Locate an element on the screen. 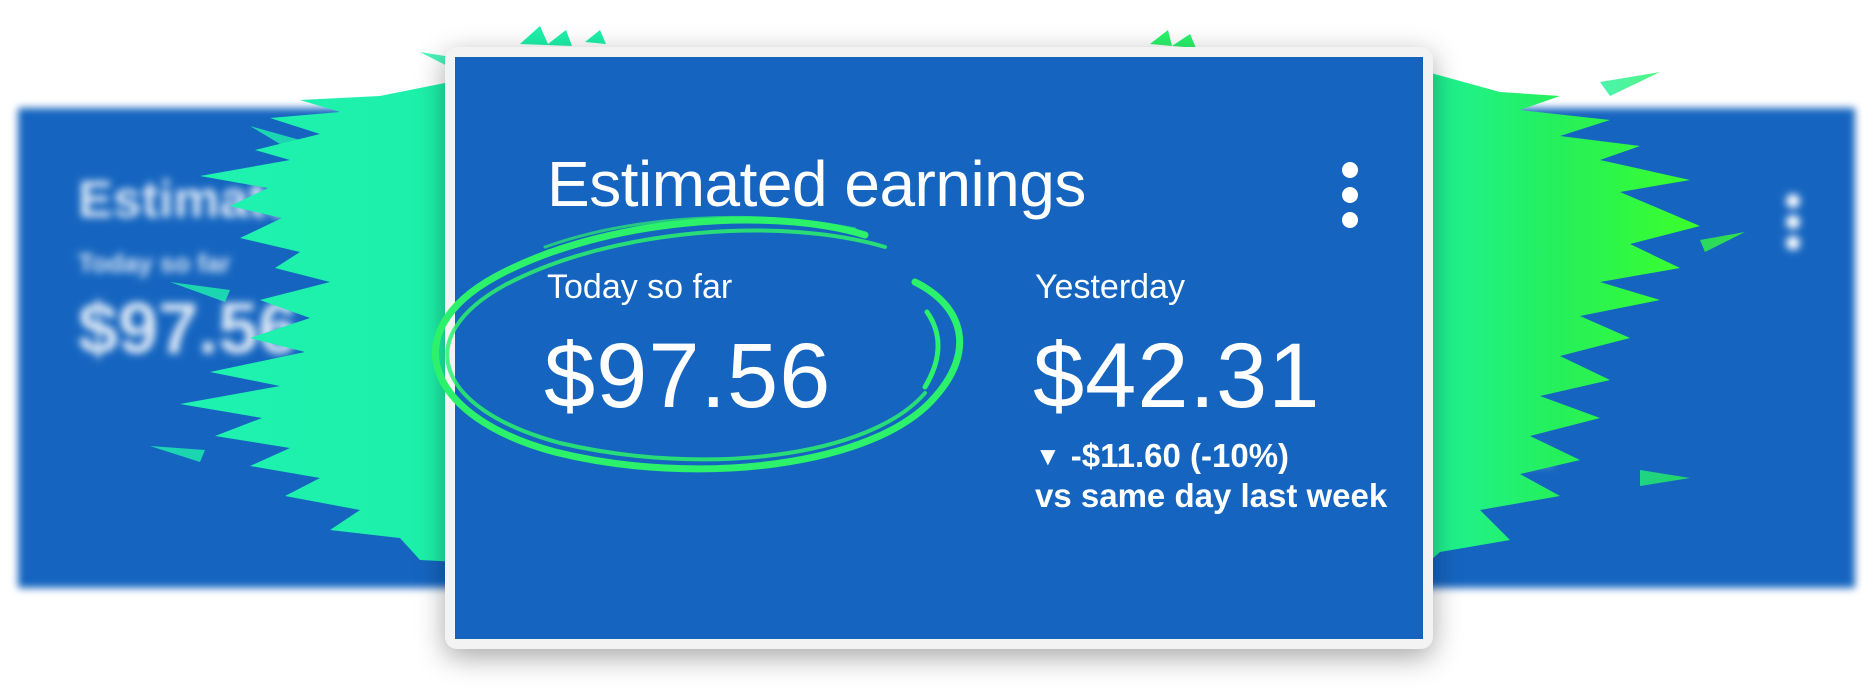 This screenshot has height=698, width=1873. today-so-far-label: Today so far is located at coordinates (640, 287).